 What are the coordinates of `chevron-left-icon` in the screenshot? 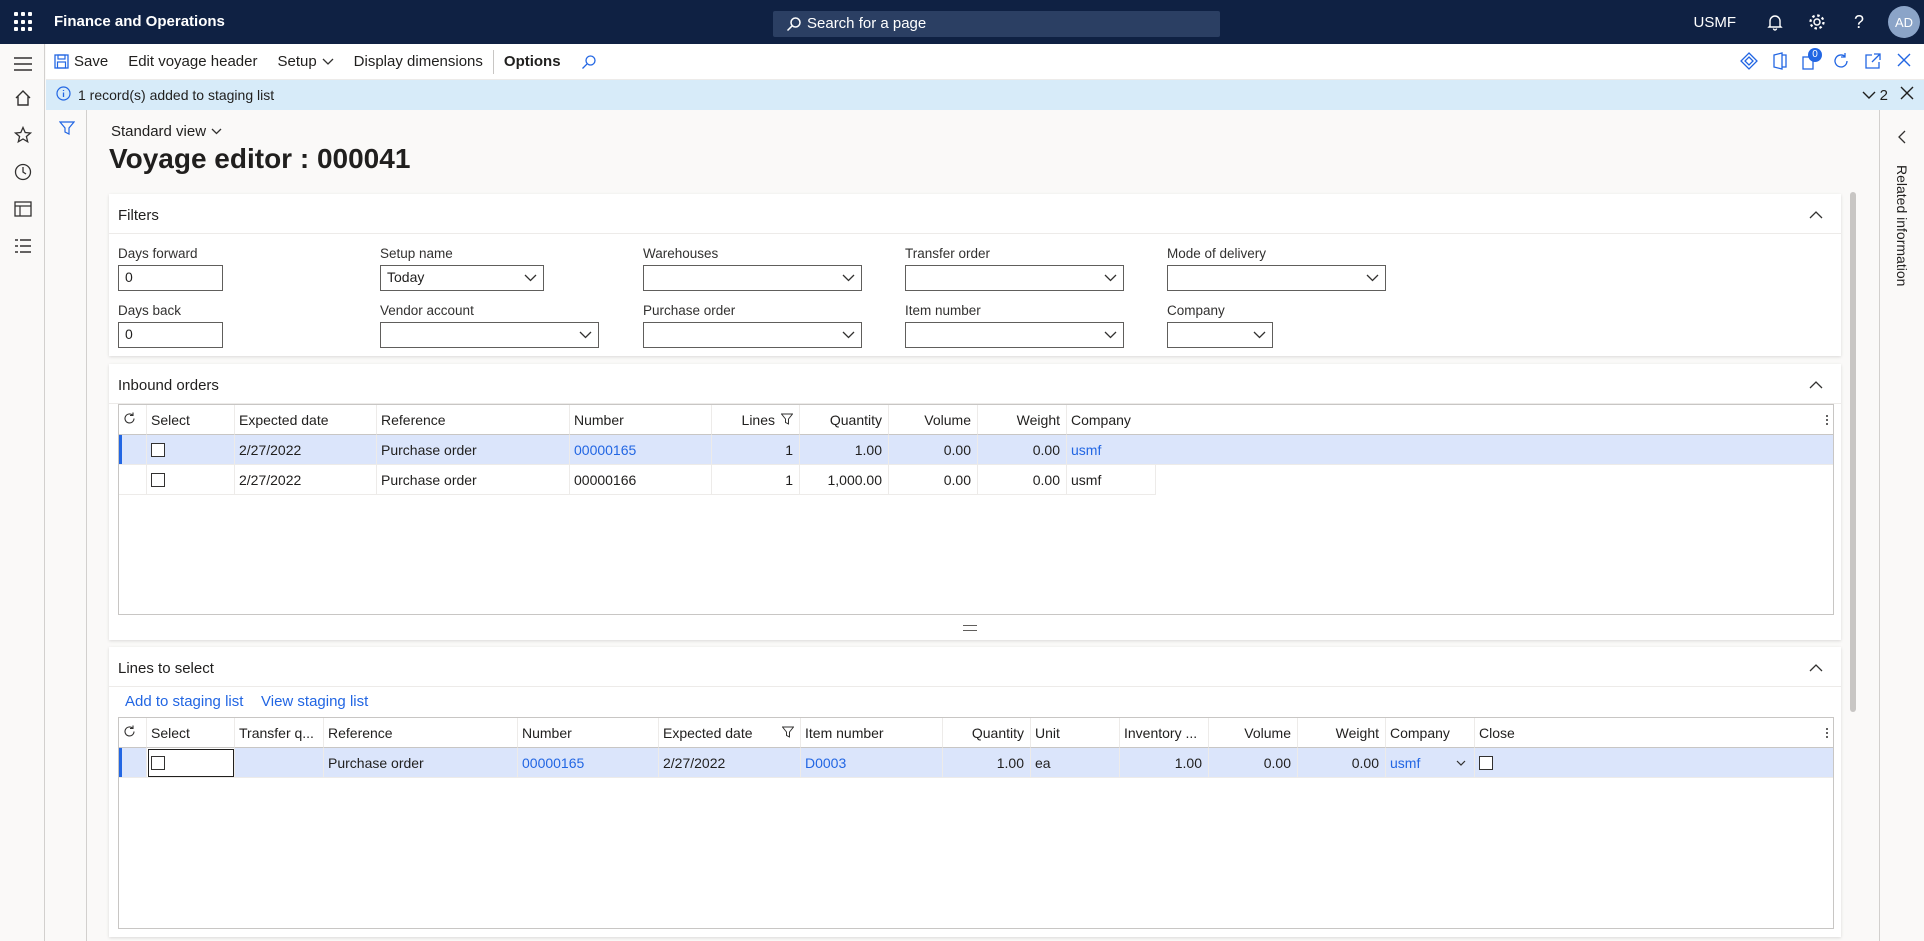 It's located at (1901, 138).